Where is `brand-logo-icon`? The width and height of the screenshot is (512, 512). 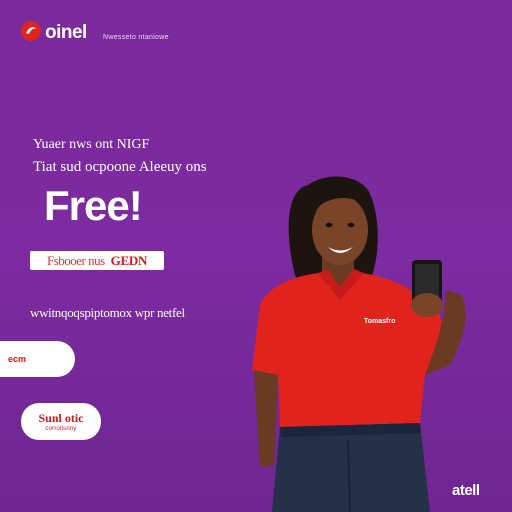
brand-logo-icon is located at coordinates (31, 31).